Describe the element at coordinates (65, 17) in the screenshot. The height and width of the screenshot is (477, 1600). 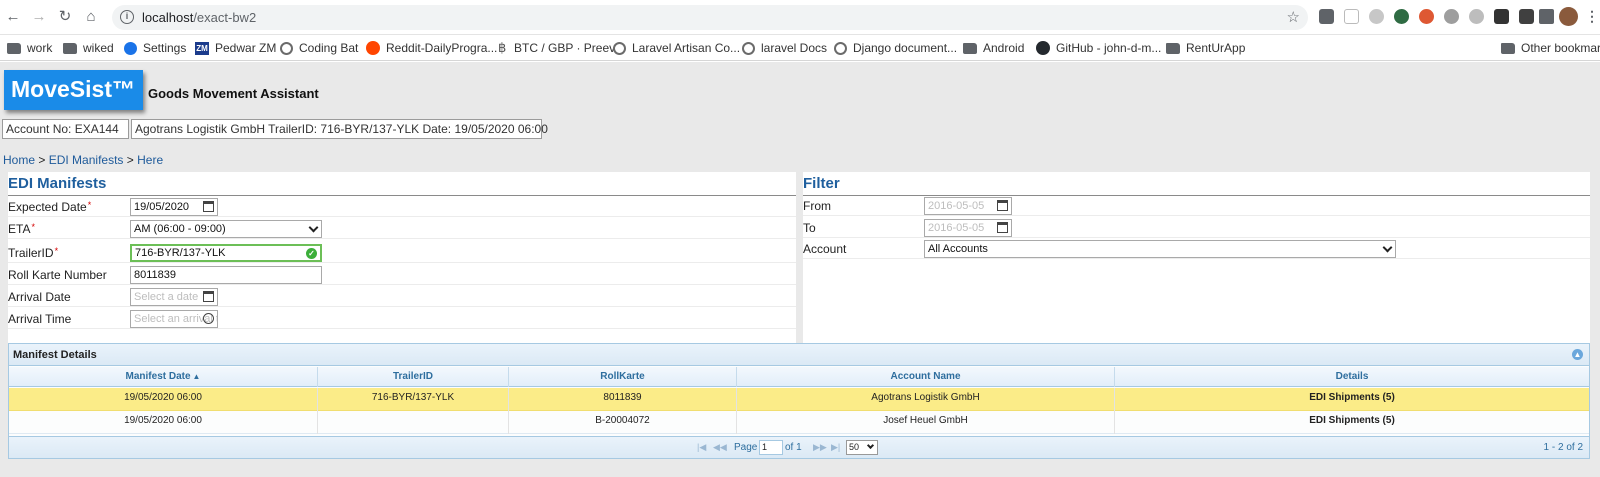
I see `reload-icon: ↻` at that location.